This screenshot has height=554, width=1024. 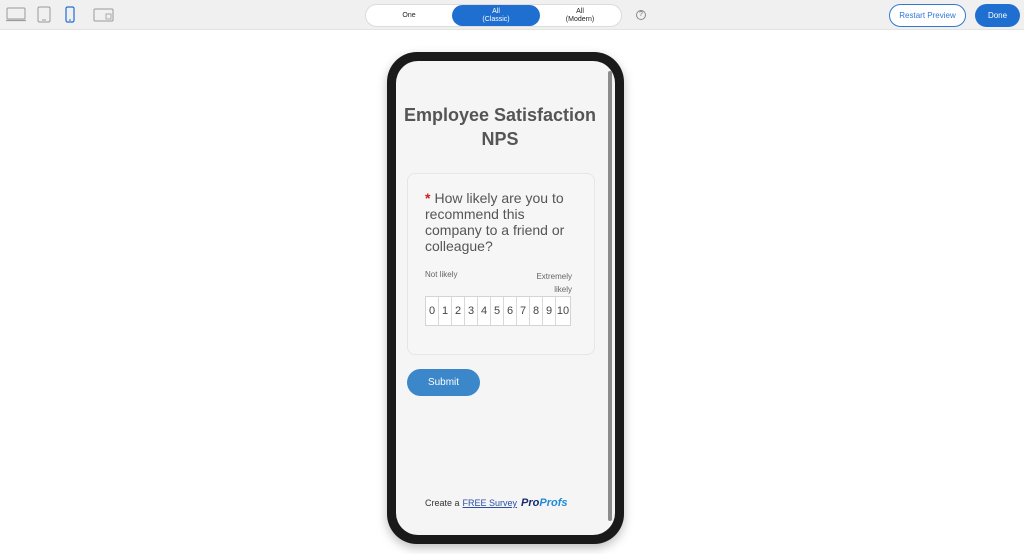 I want to click on nps-option-0: 0, so click(x=432, y=311).